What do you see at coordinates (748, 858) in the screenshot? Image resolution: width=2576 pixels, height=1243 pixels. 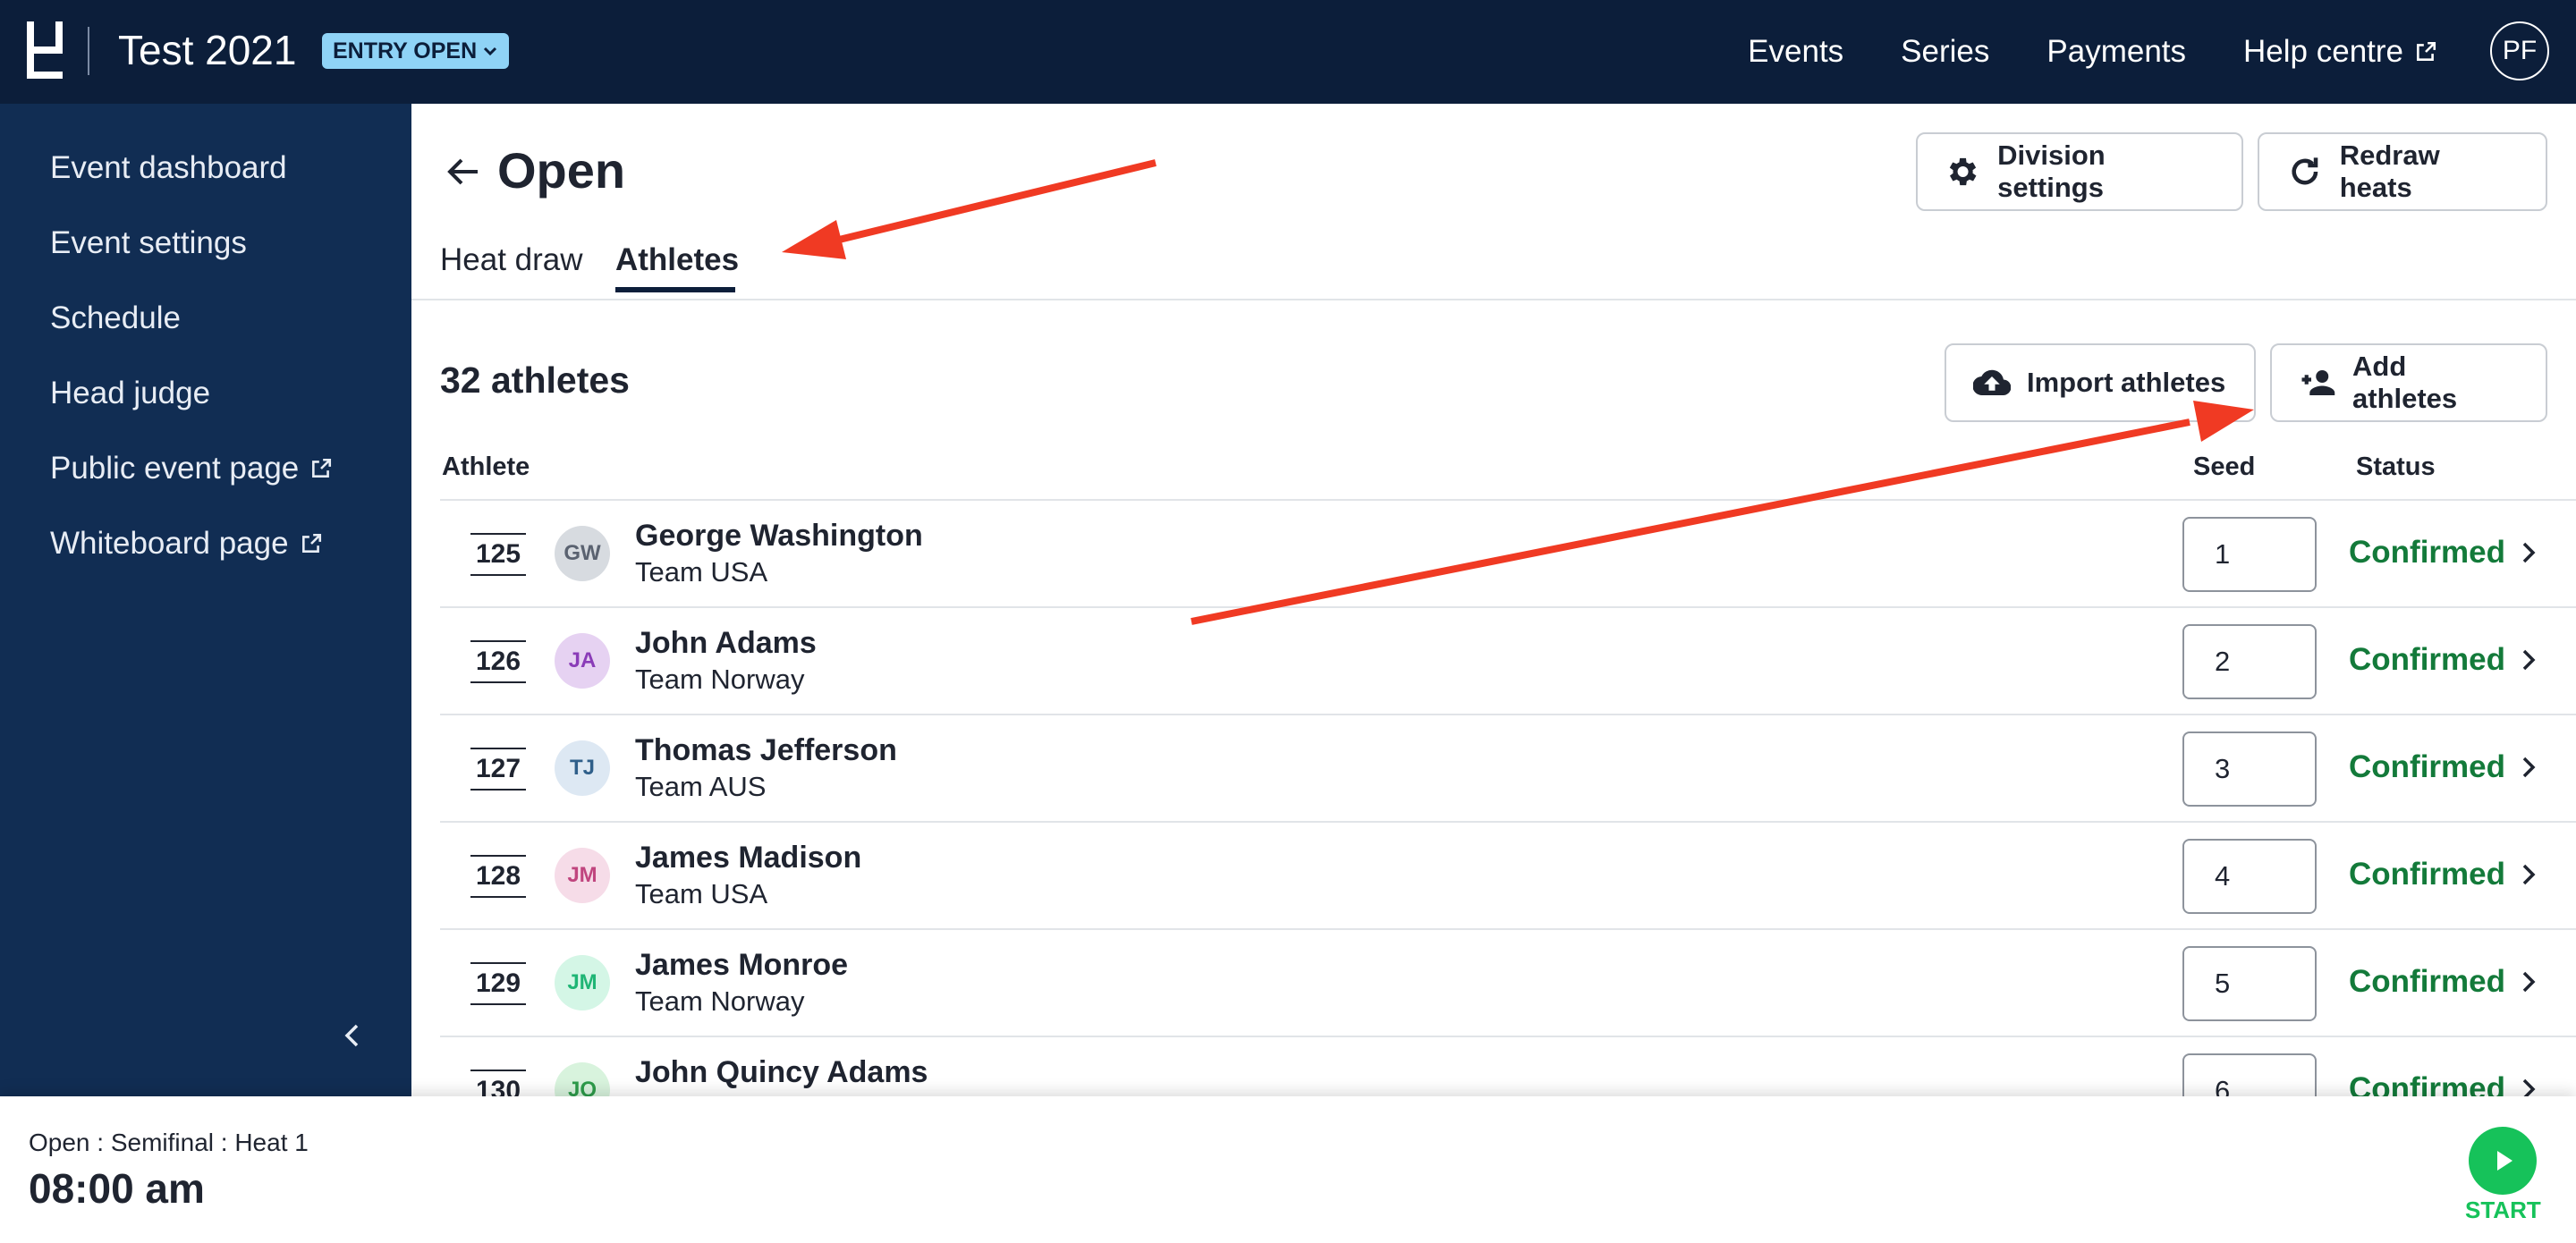 I see `athlete-name: James Madison` at bounding box center [748, 858].